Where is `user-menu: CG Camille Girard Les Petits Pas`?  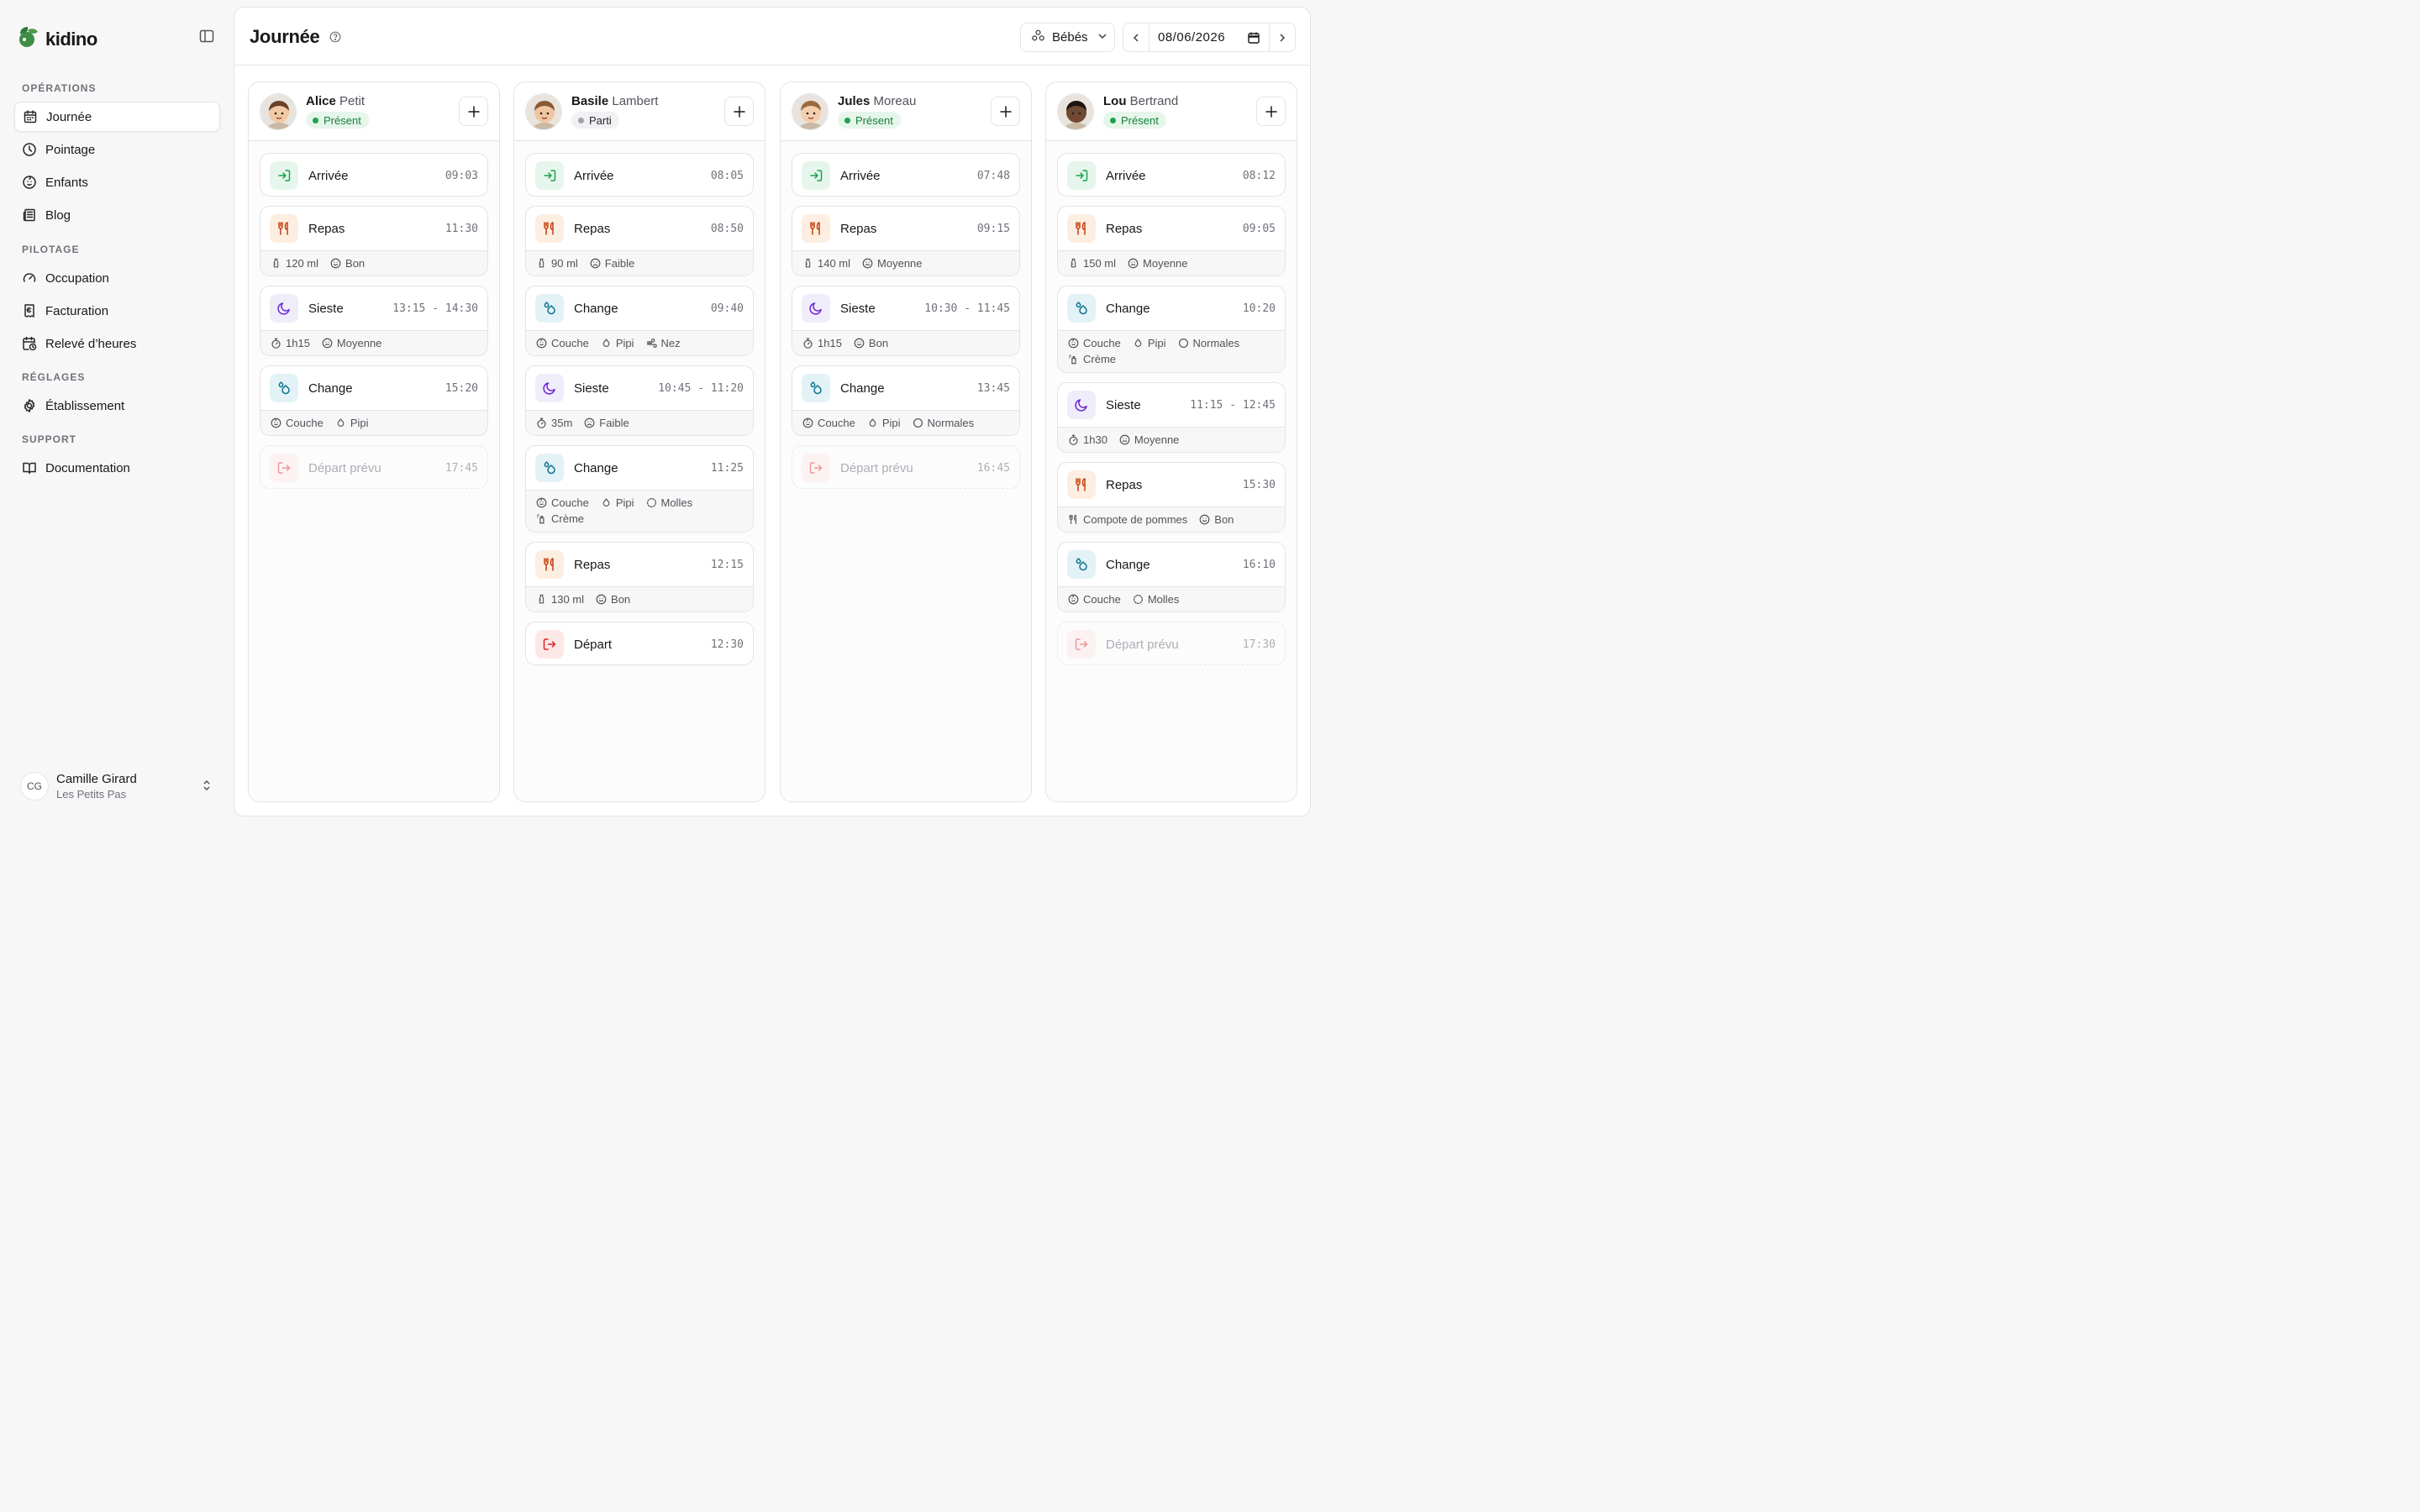 user-menu: CG Camille Girard Les Petits Pas is located at coordinates (121, 786).